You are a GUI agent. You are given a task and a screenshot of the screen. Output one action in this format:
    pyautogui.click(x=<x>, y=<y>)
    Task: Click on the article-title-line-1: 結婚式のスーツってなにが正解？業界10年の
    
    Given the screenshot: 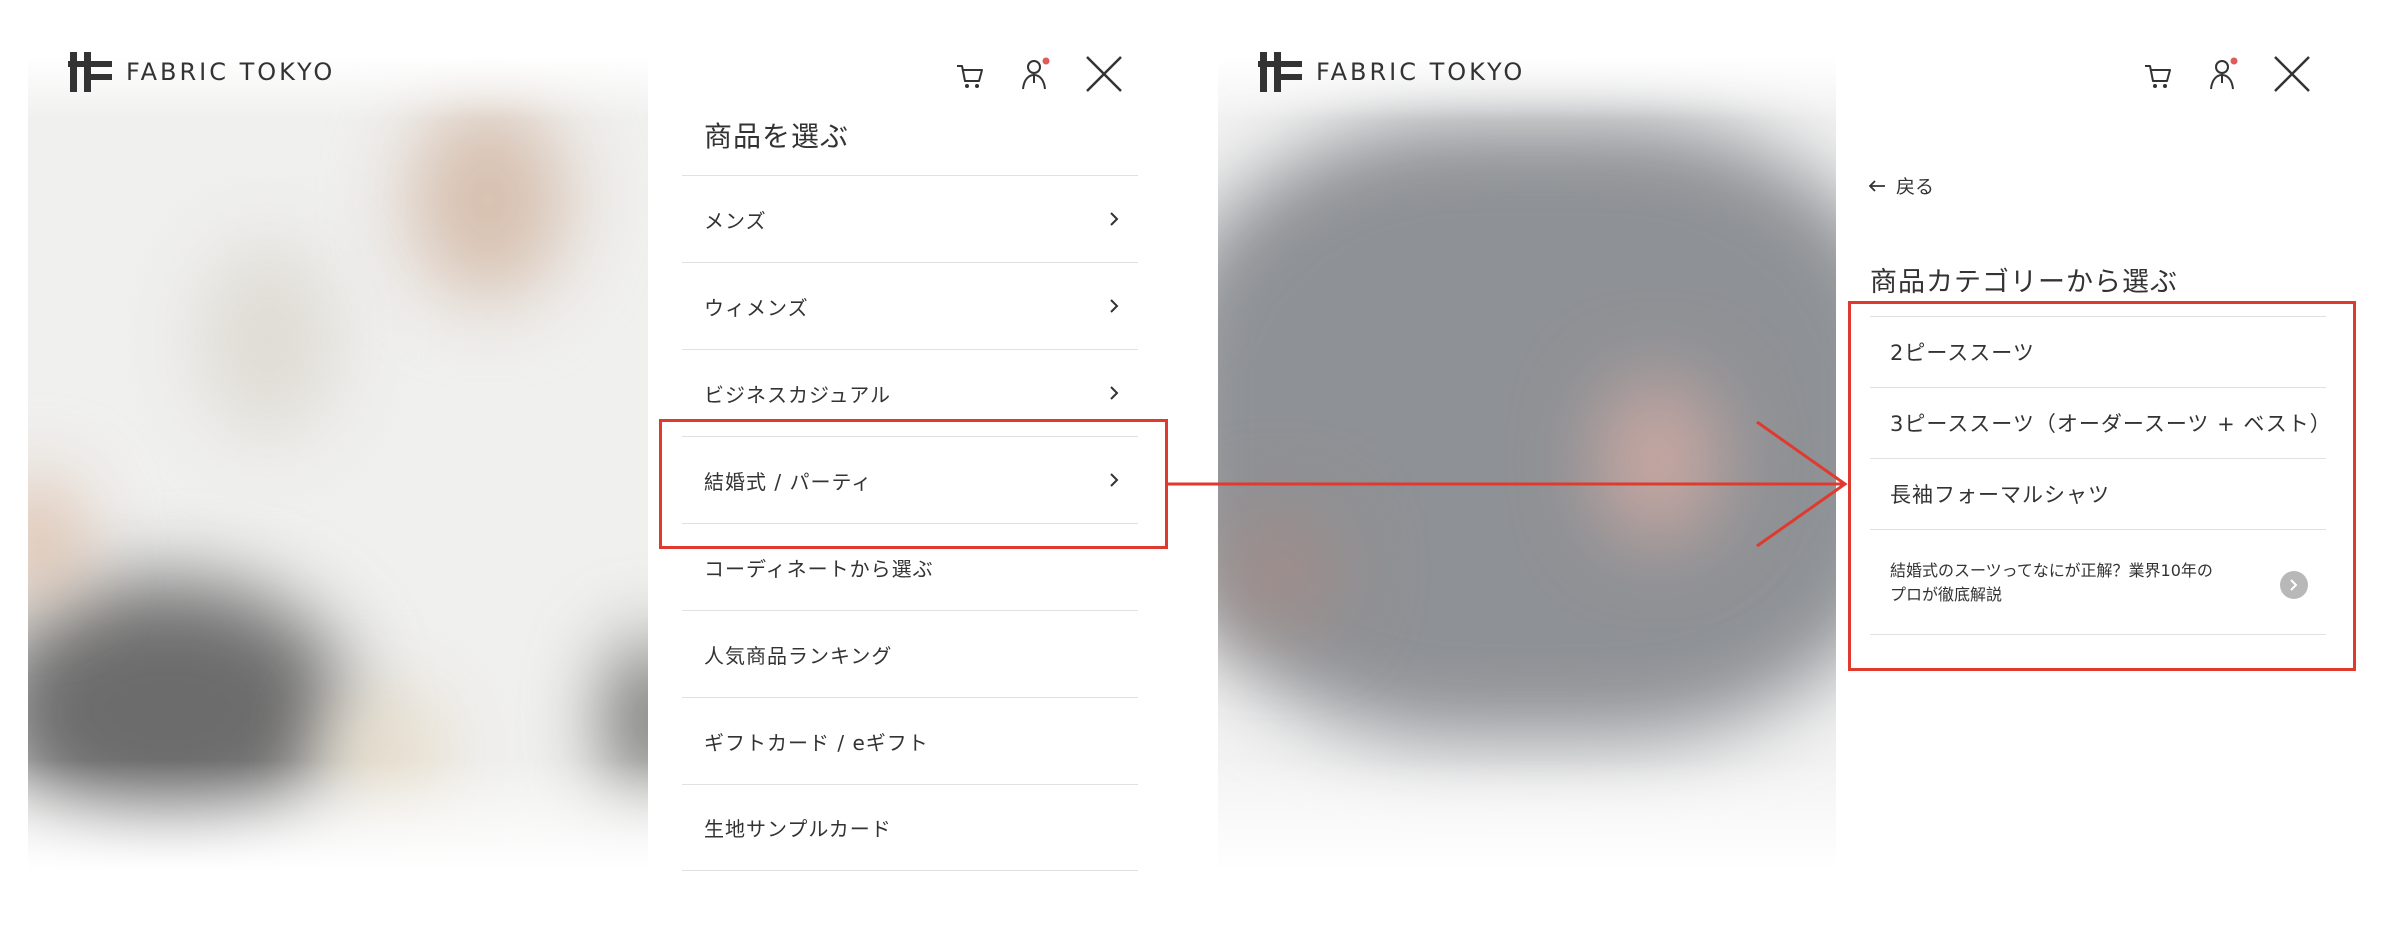 What is the action you would take?
    pyautogui.click(x=2051, y=570)
    